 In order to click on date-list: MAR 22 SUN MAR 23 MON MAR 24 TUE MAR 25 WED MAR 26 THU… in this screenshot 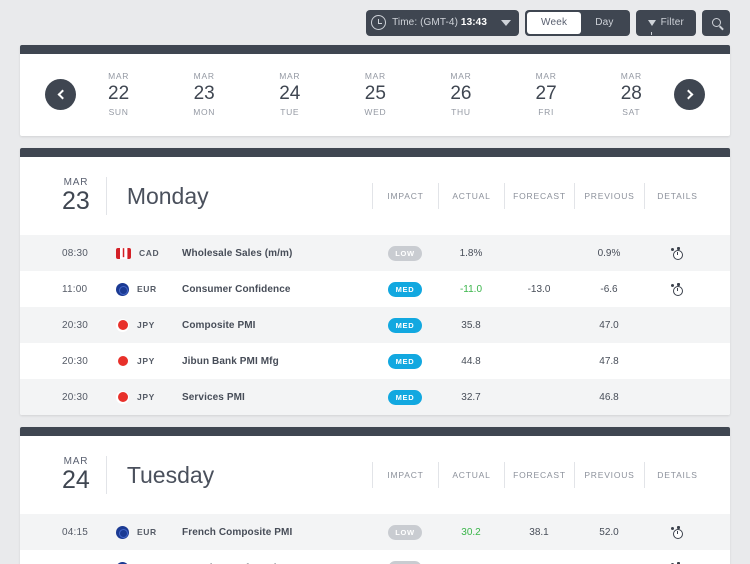, I will do `click(375, 94)`.